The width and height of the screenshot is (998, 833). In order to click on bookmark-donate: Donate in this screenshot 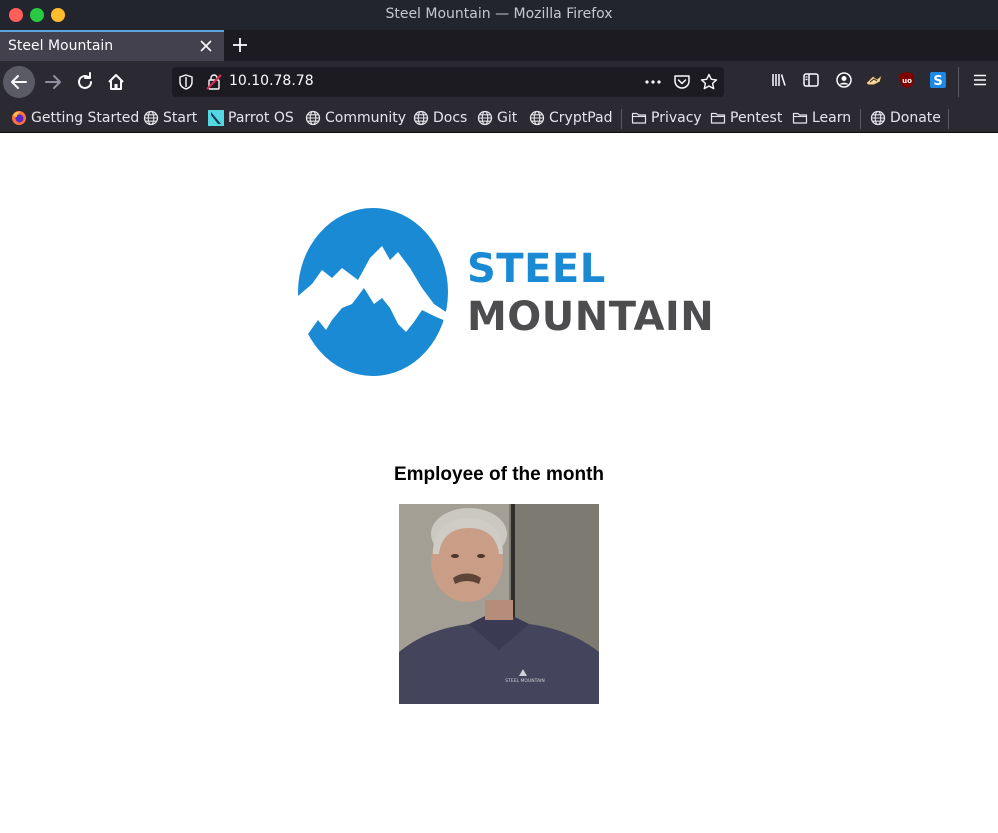, I will do `click(905, 118)`.